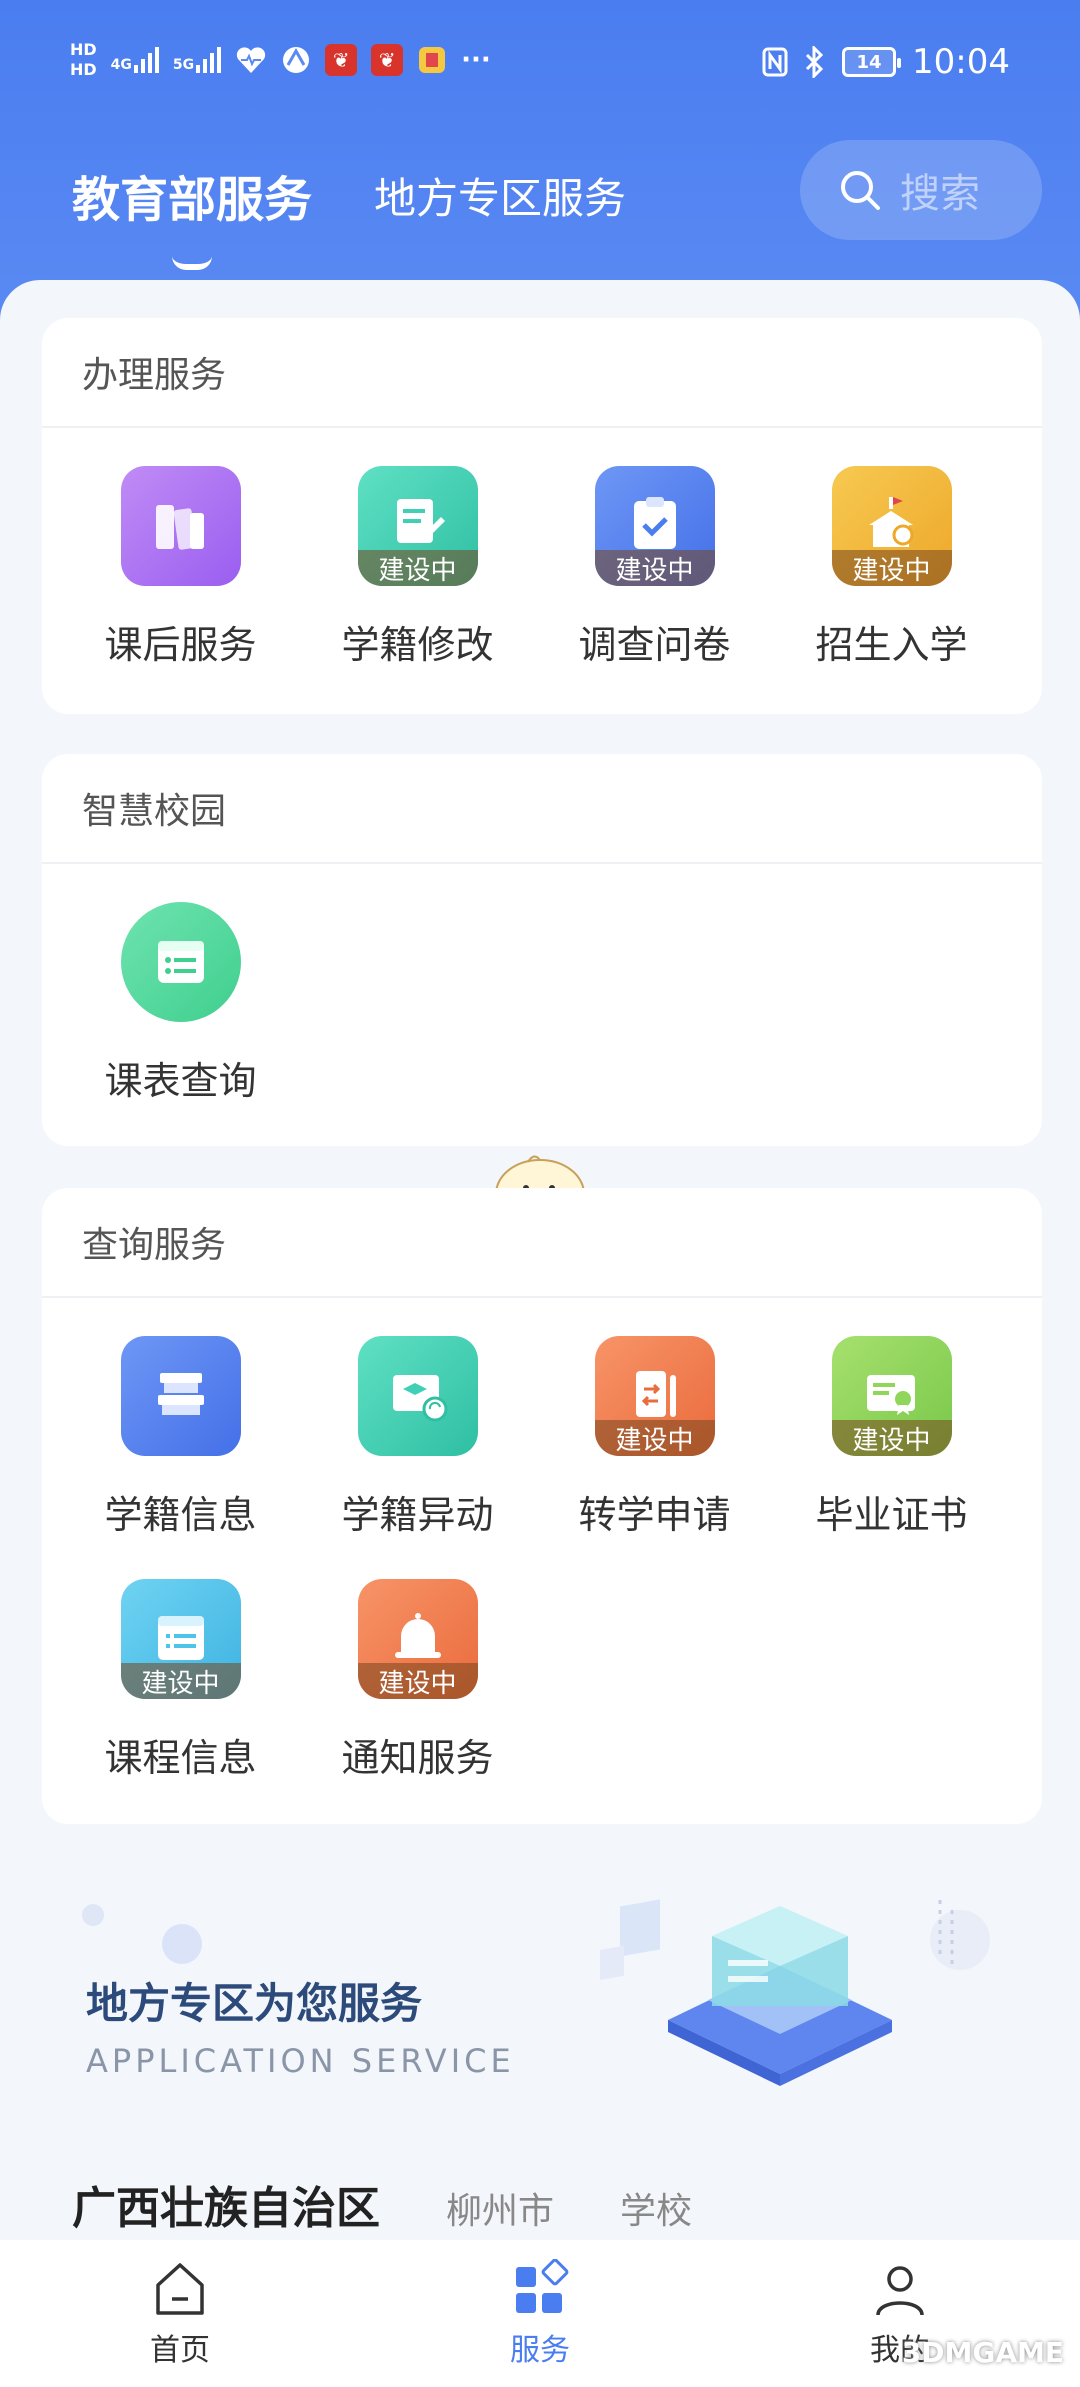 The image size is (1080, 2387). I want to click on app-notification-icon-1: ❦, so click(341, 60).